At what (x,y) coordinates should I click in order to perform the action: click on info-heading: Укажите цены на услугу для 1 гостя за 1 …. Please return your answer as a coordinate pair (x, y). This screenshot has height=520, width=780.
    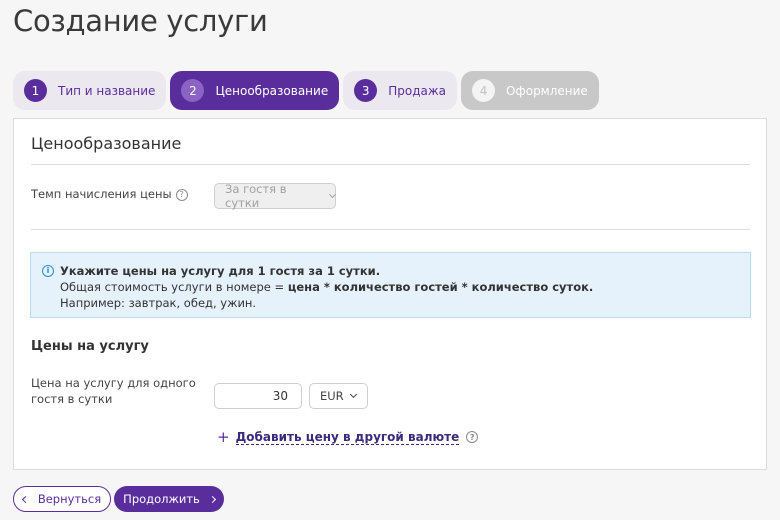
    Looking at the image, I should click on (220, 271).